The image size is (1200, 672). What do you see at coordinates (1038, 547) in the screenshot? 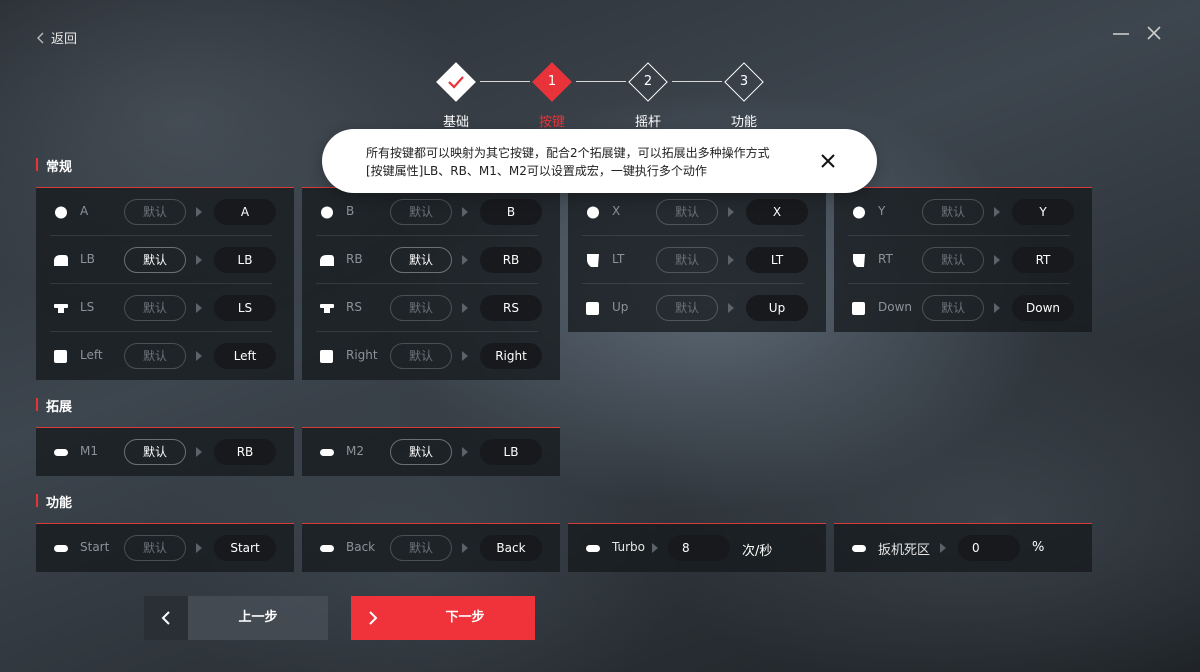
I see `deadzone-unit: %` at bounding box center [1038, 547].